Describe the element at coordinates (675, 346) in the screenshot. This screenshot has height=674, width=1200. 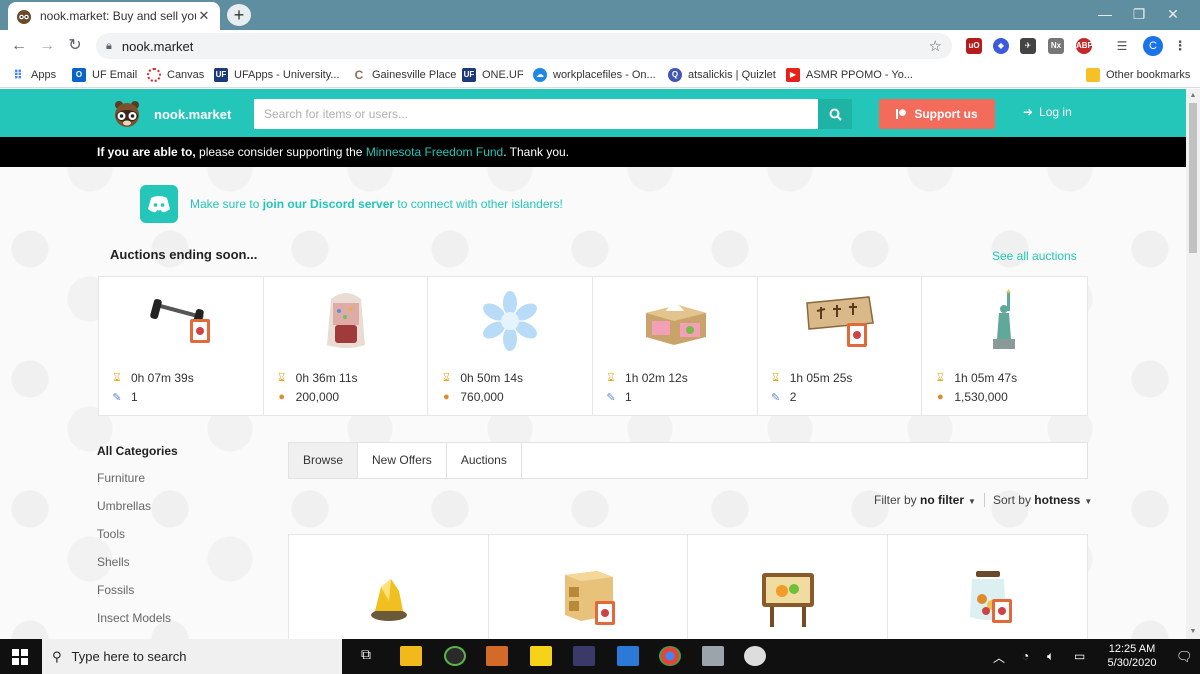
I see `auction-card: ⌛︎ 1h 02m 12s ✎ 1` at that location.